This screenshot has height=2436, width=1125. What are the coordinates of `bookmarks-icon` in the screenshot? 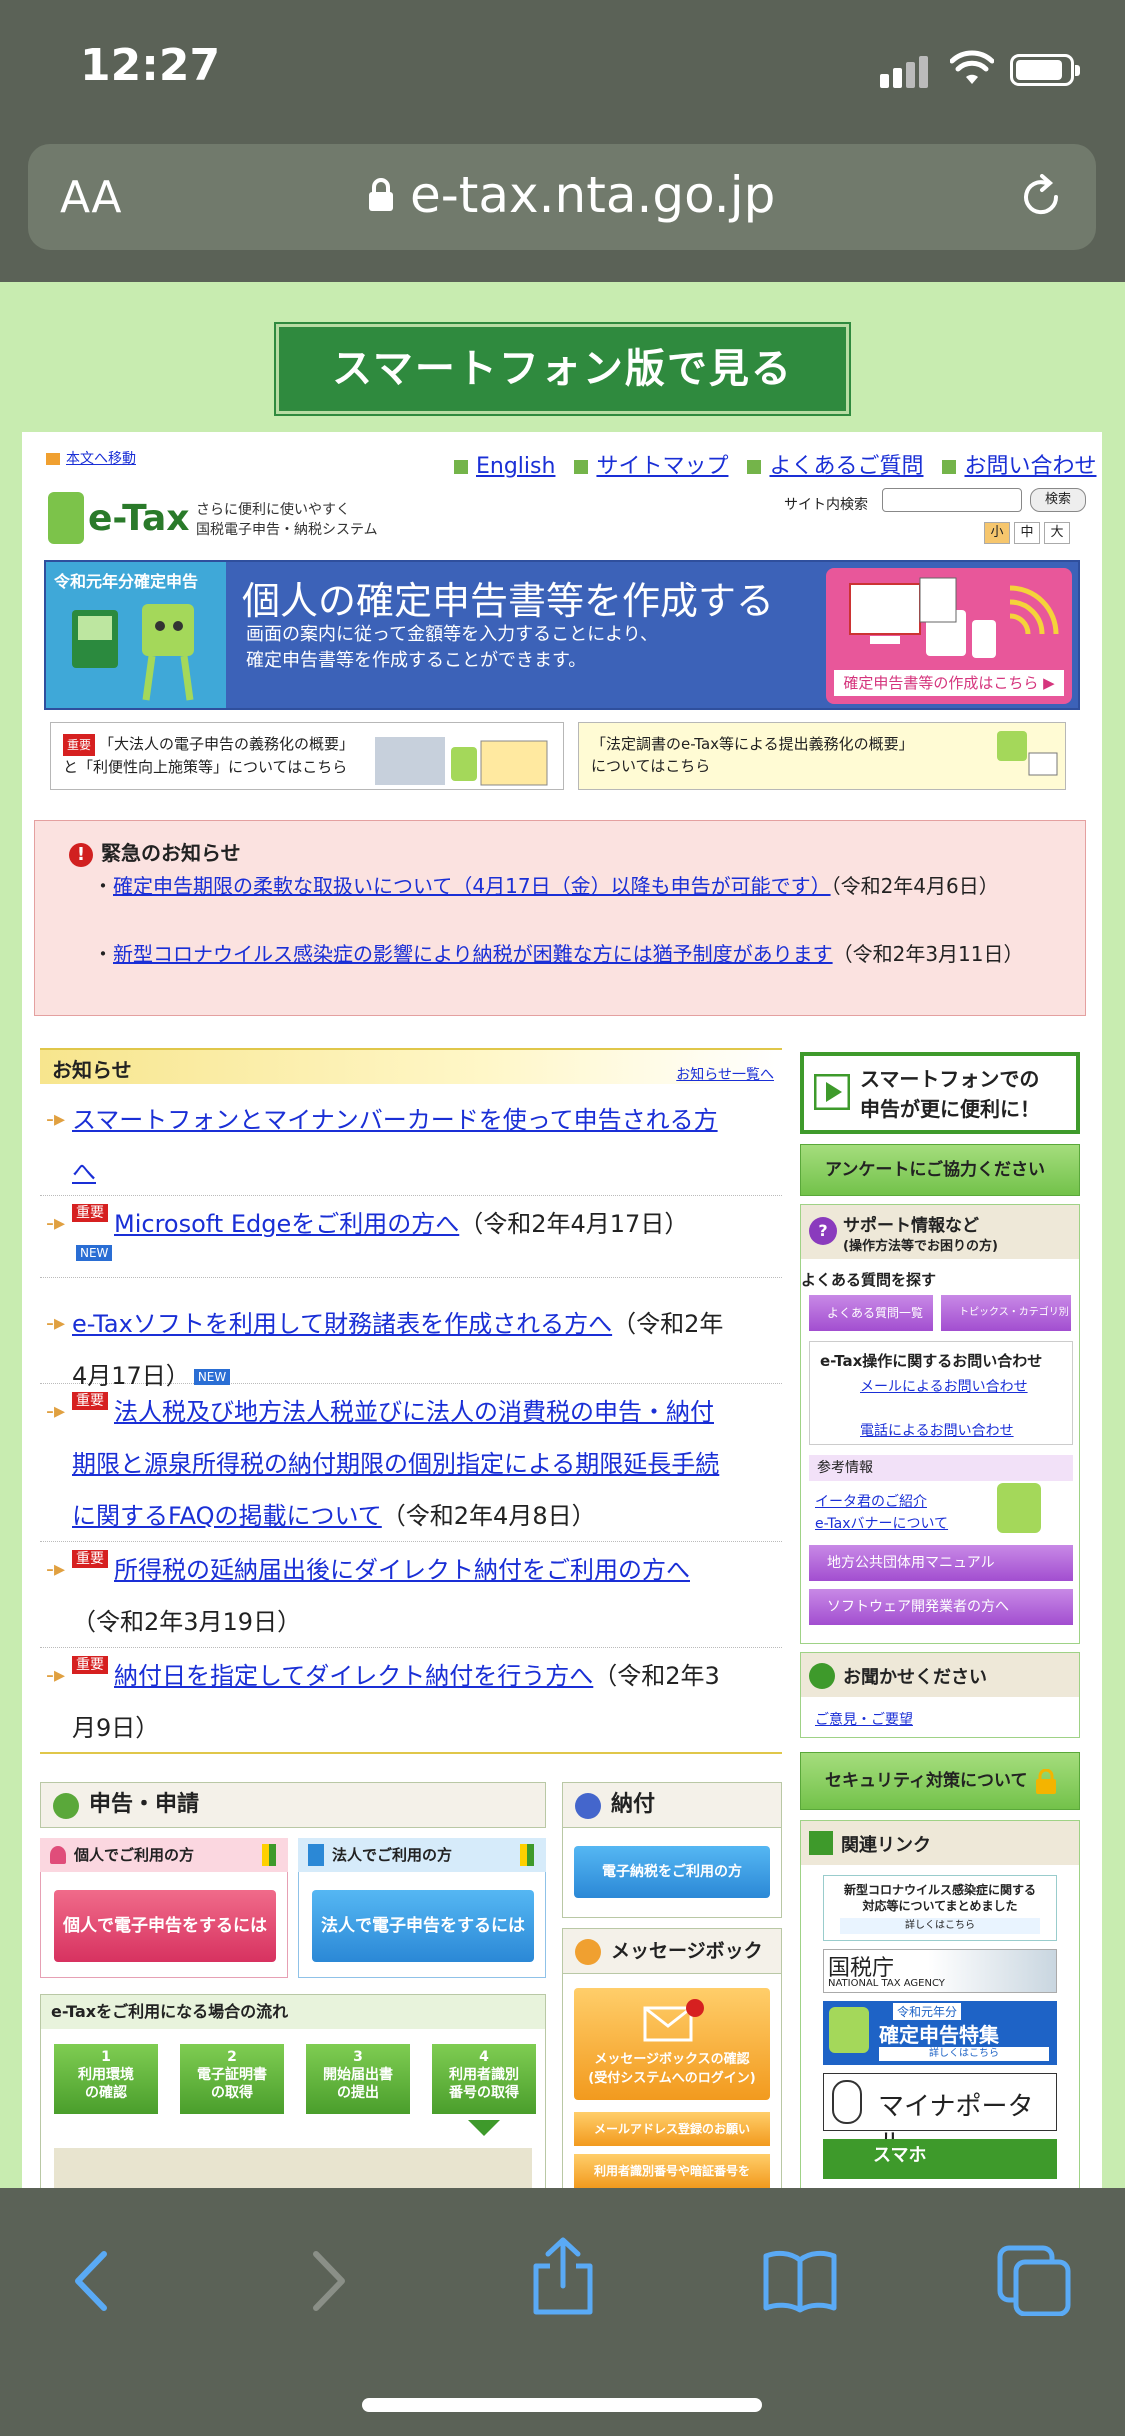 It's located at (800, 2281).